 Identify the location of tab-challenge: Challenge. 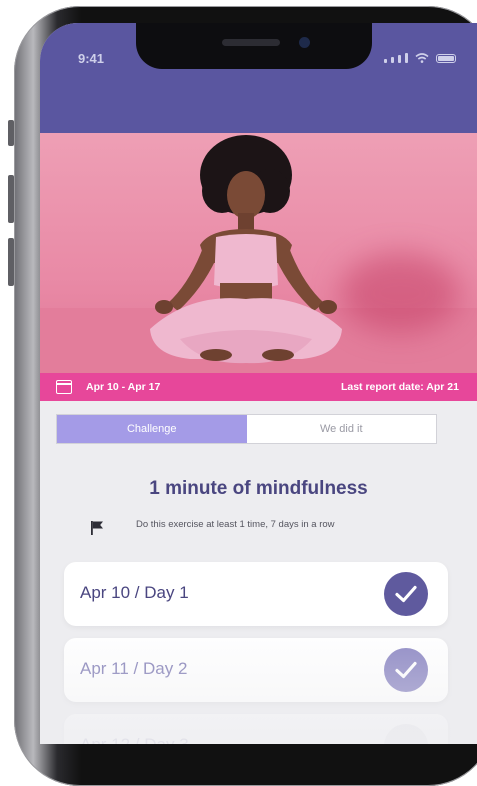
(152, 429).